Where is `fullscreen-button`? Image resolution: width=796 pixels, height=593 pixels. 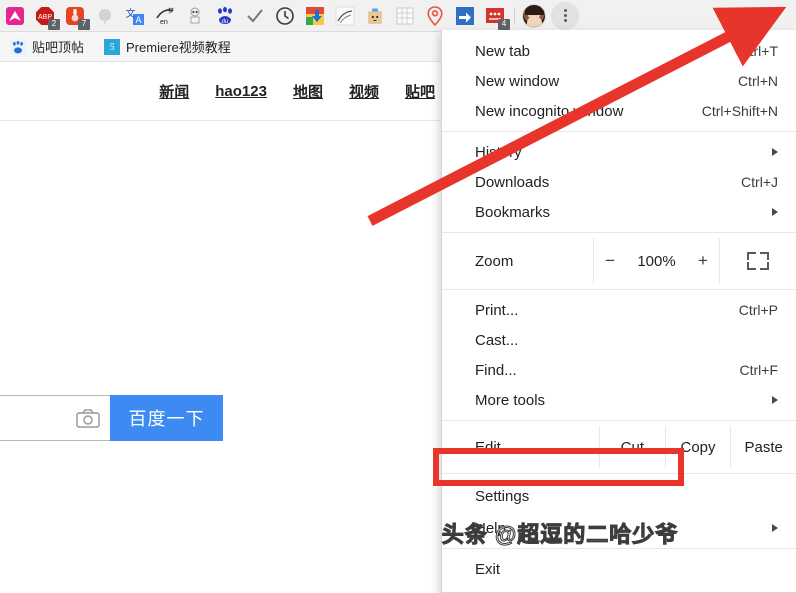
fullscreen-button is located at coordinates (758, 261).